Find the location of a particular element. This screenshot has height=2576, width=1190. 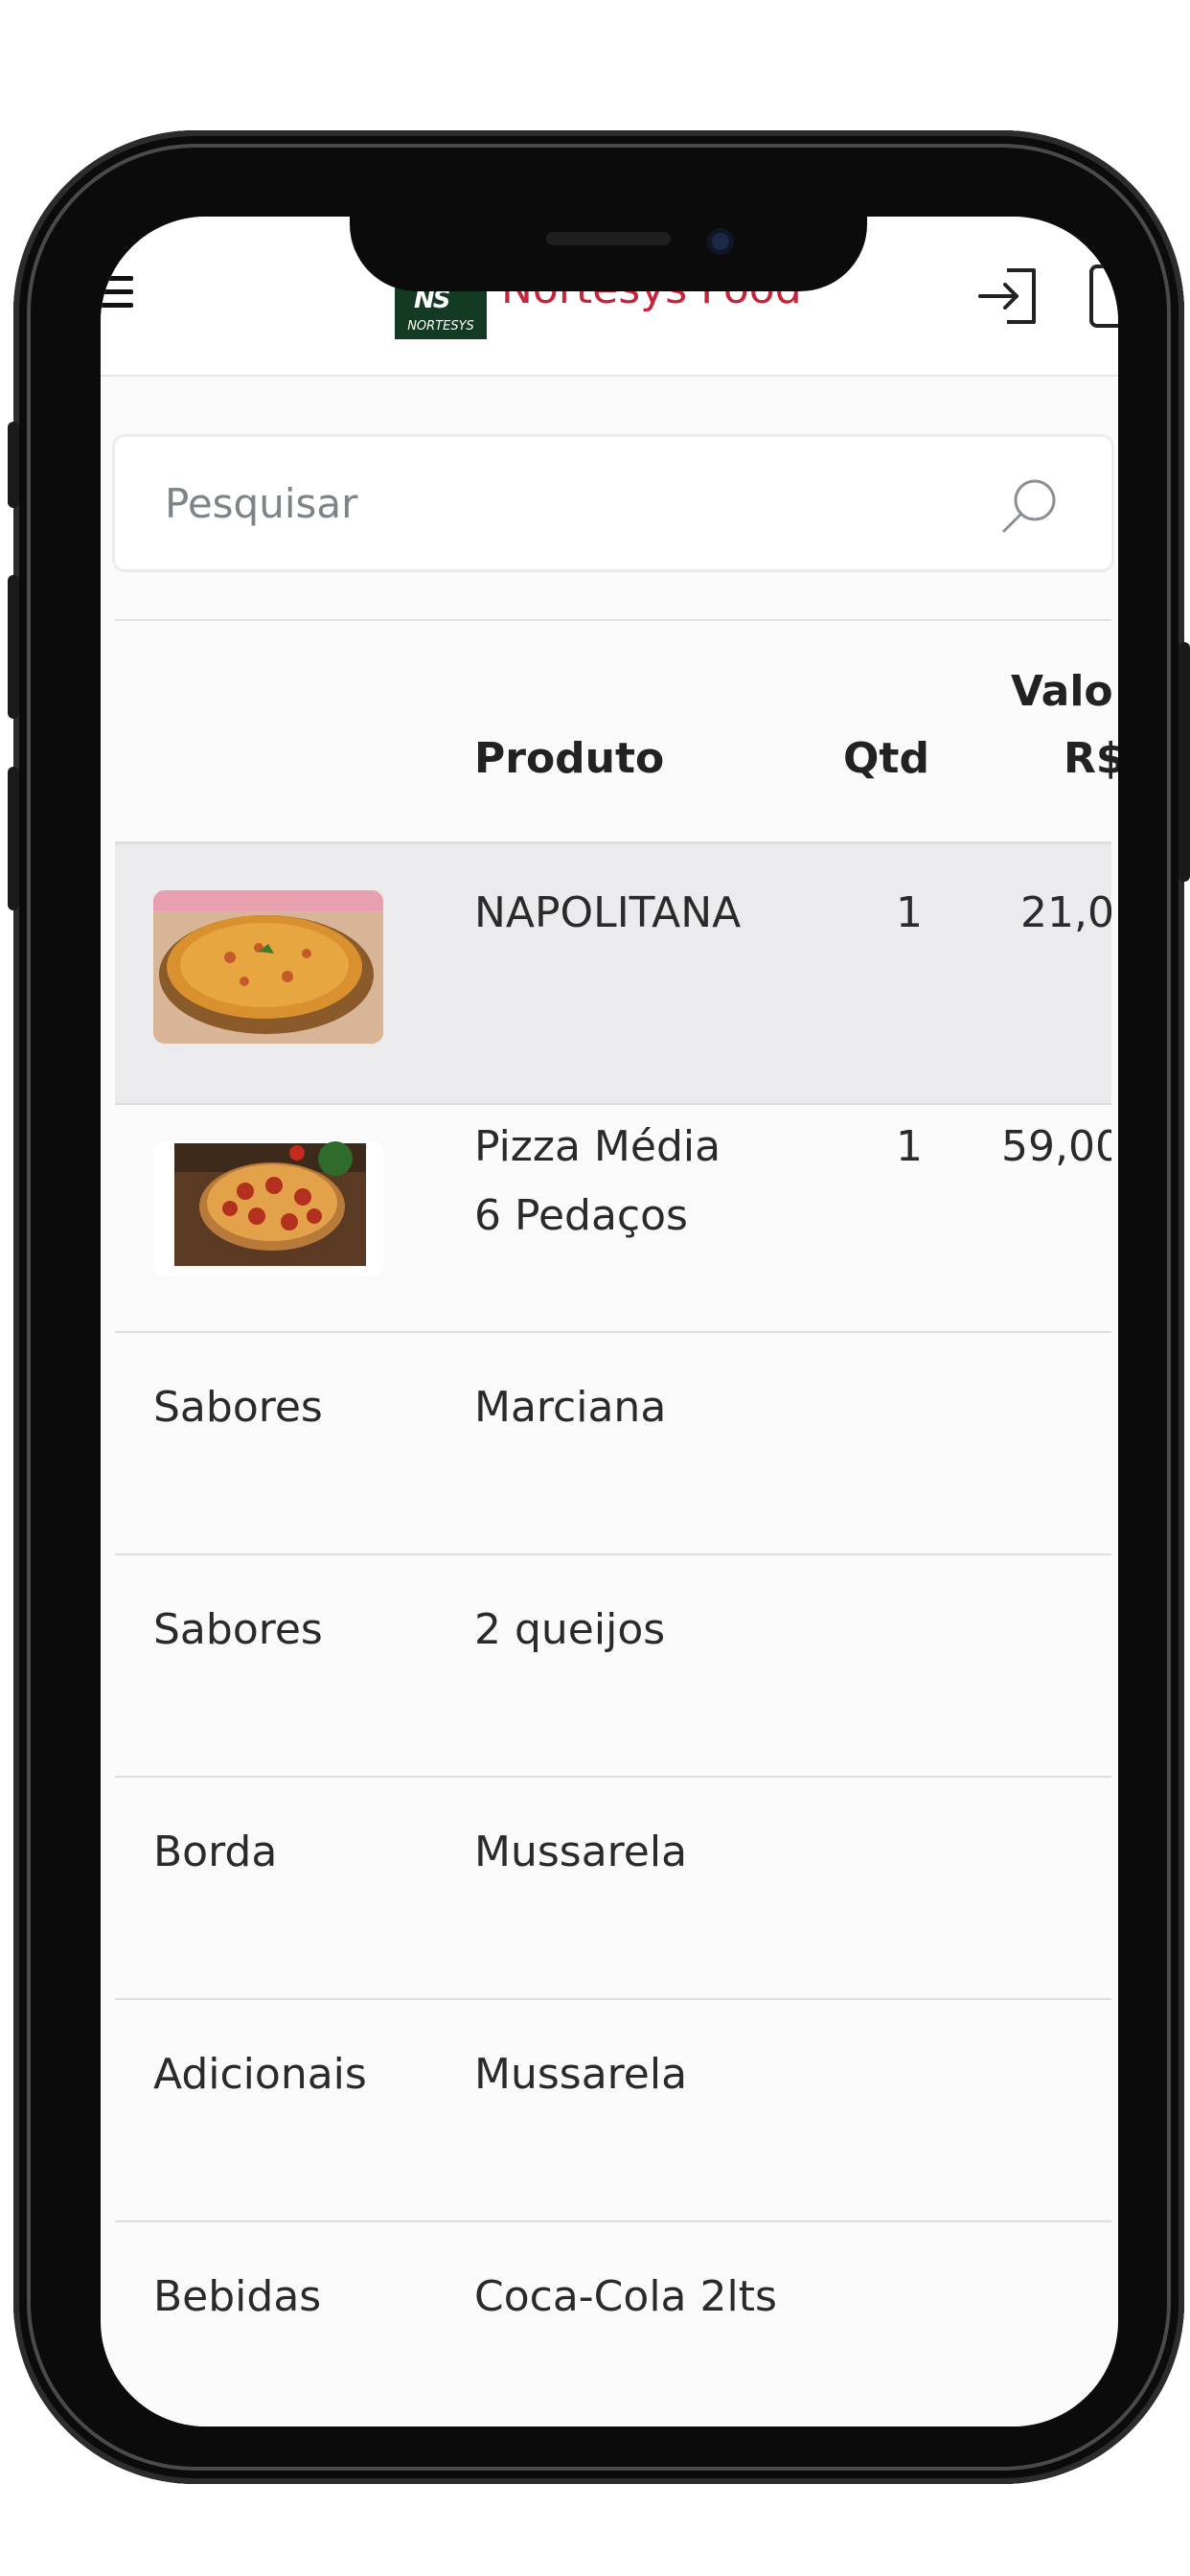

phone-power-button is located at coordinates (1185, 762).